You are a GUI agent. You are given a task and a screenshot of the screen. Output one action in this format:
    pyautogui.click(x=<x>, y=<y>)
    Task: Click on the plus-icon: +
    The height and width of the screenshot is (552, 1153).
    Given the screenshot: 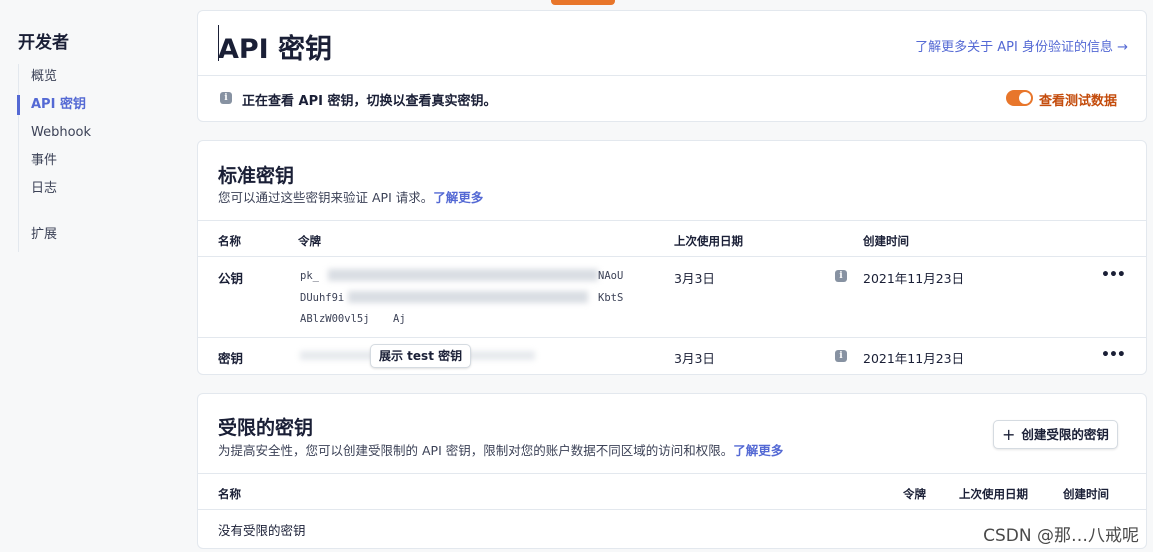 What is the action you would take?
    pyautogui.click(x=1009, y=434)
    